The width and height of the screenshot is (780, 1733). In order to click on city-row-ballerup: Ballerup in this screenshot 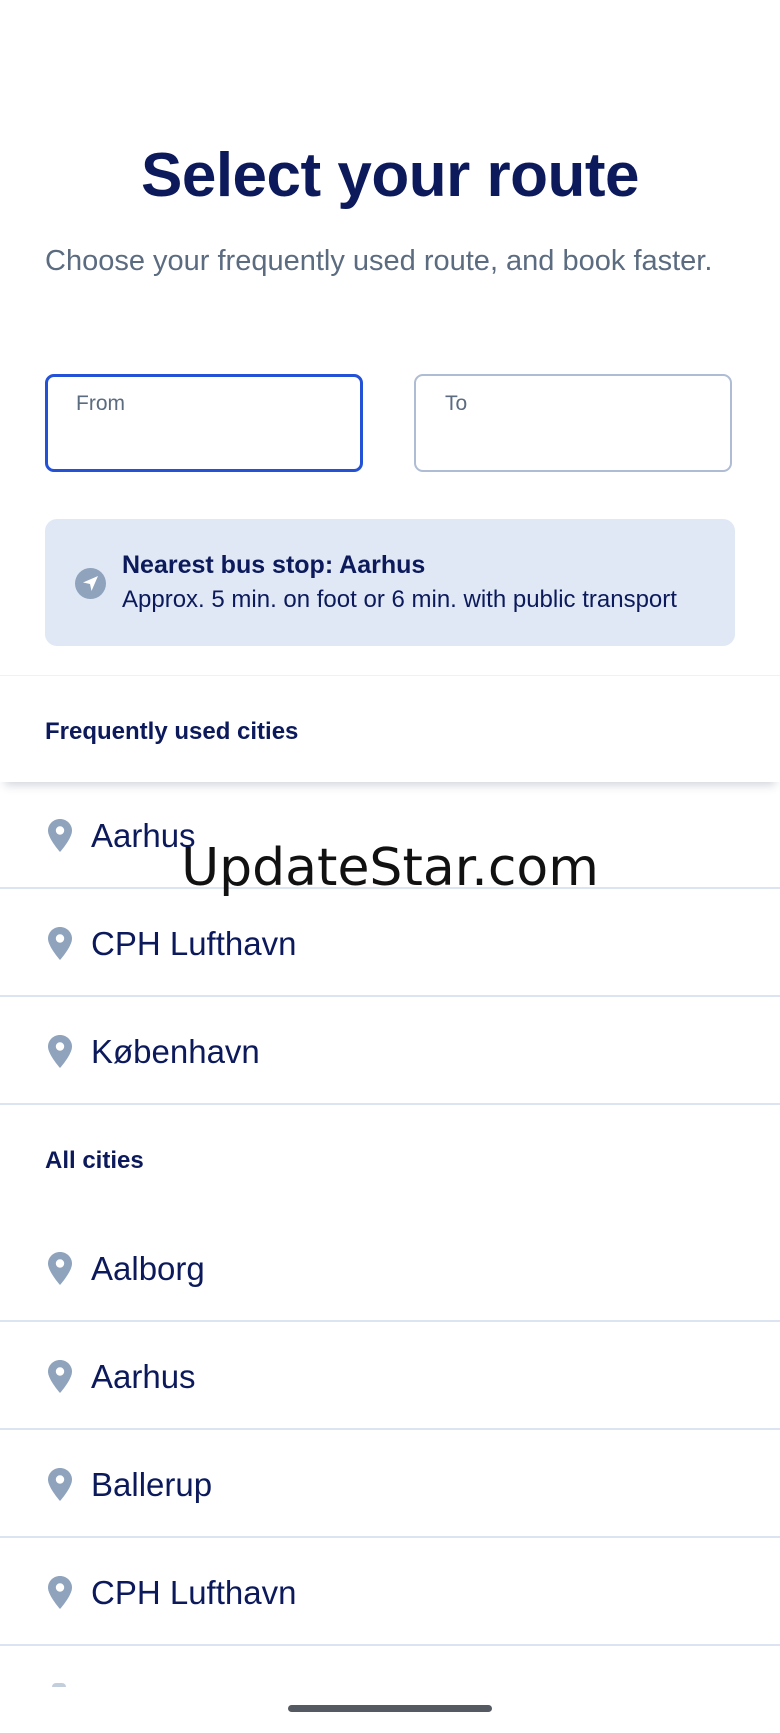, I will do `click(390, 1484)`.